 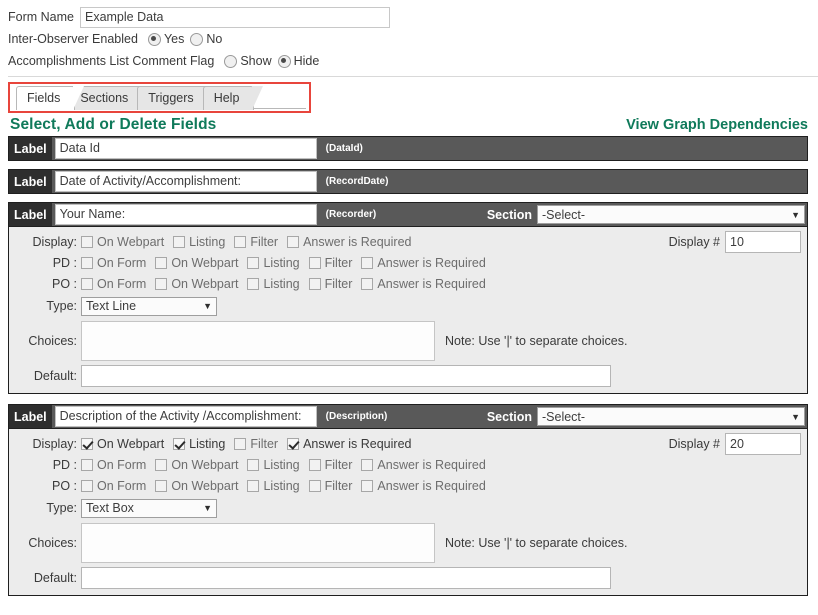 I want to click on tab-fields: Fields, so click(x=50, y=98).